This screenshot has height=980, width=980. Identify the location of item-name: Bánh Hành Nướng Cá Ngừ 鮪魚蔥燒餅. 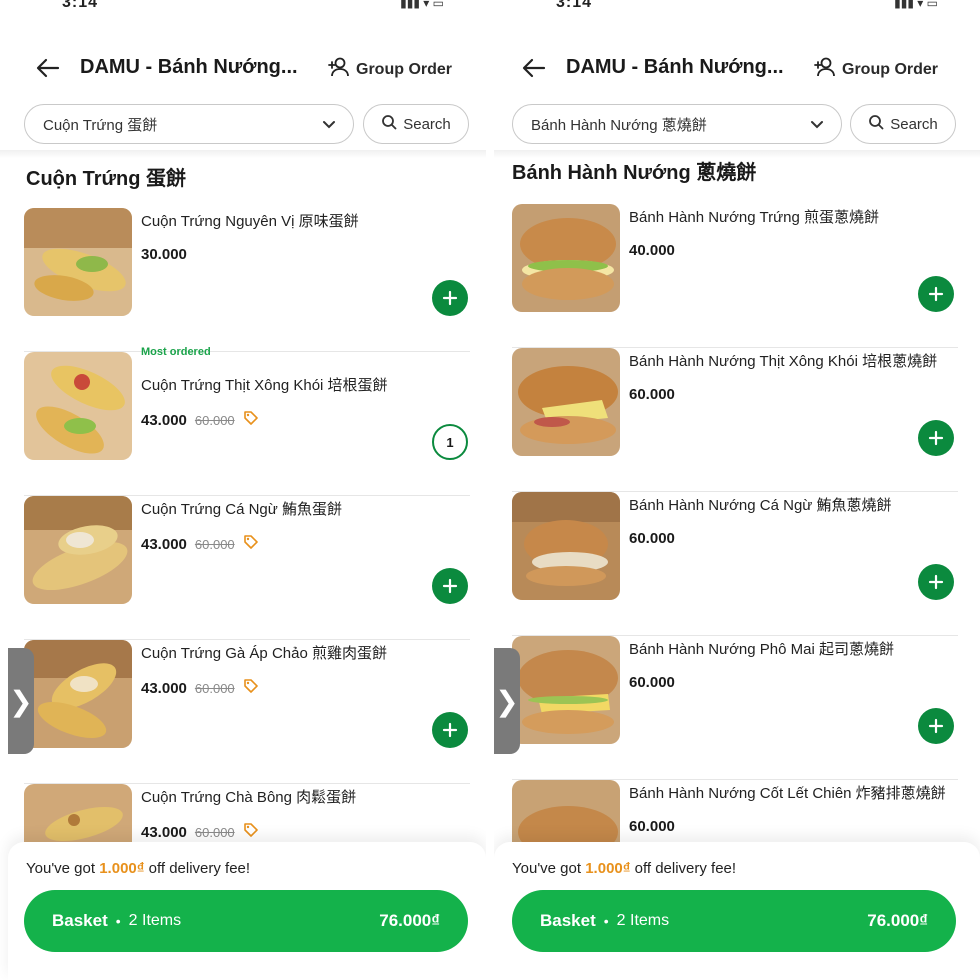
(760, 505).